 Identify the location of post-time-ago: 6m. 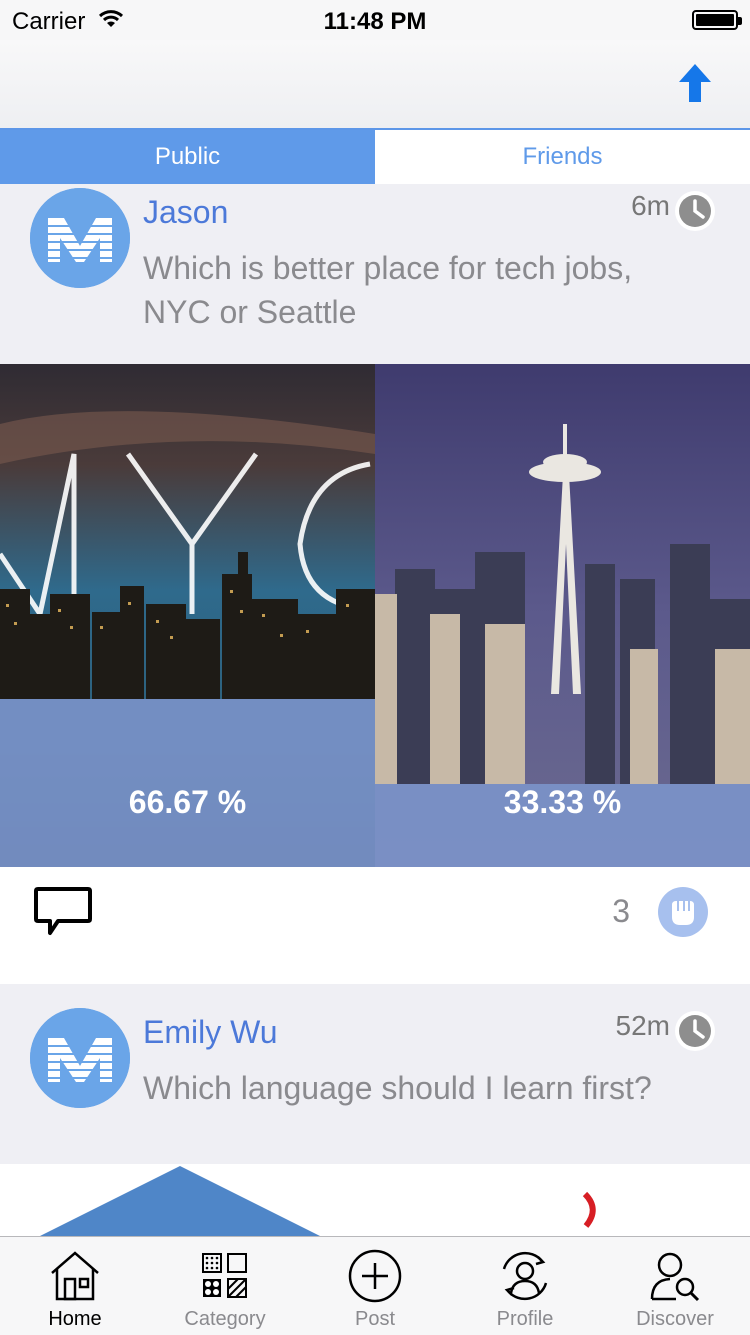
(650, 205).